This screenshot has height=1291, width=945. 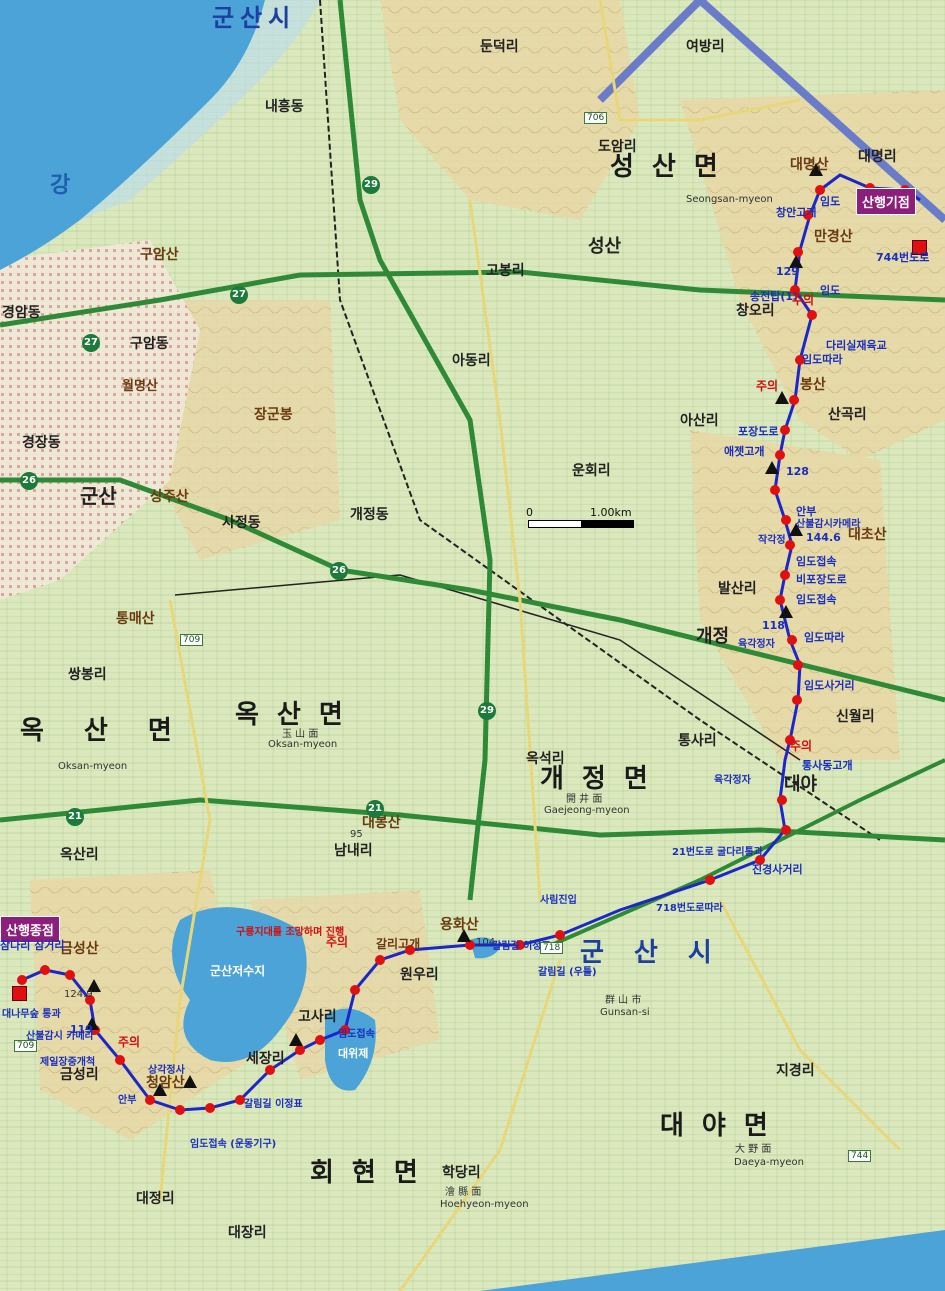 What do you see at coordinates (886, 201) in the screenshot?
I see `route-start-box: 산행기점` at bounding box center [886, 201].